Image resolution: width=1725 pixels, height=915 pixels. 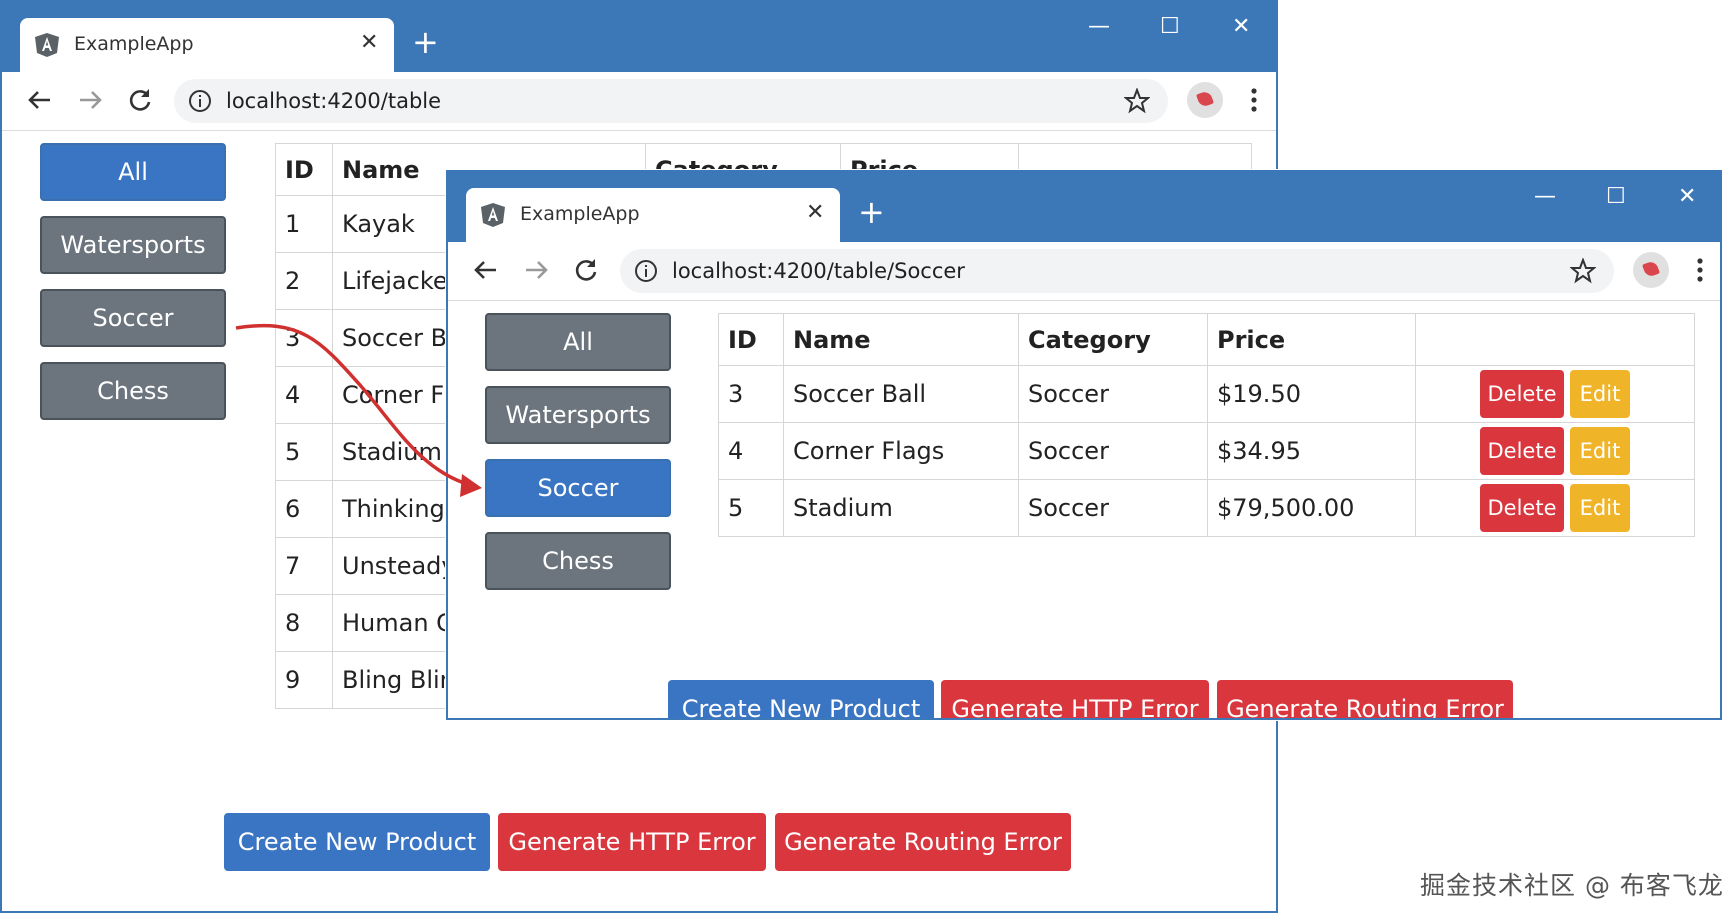 What do you see at coordinates (304, 281) in the screenshot?
I see `cell-id: 2` at bounding box center [304, 281].